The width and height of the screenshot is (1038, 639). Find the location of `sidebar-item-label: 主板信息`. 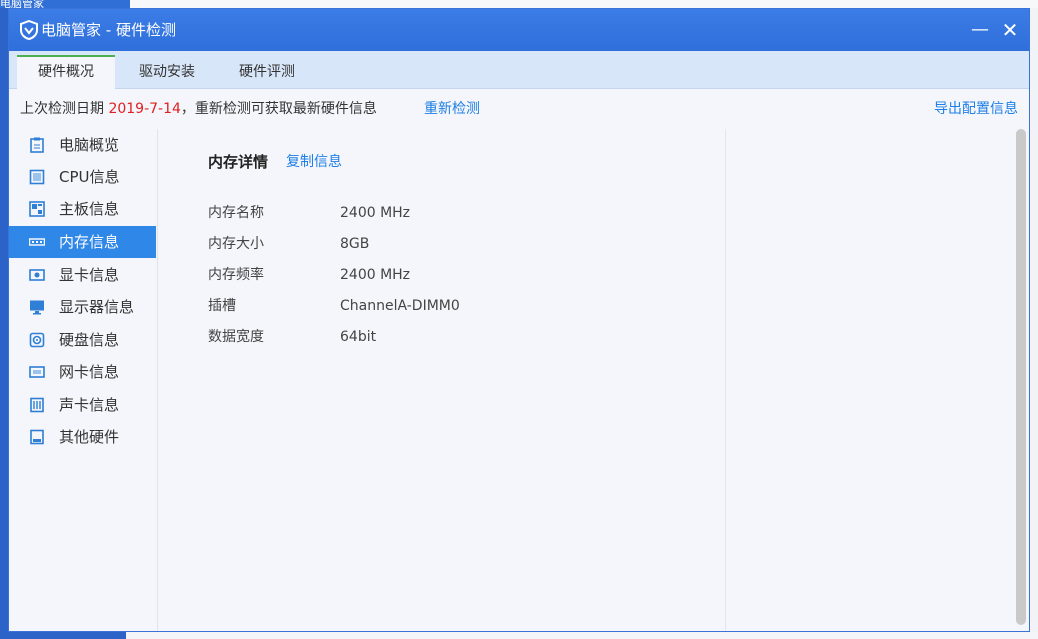

sidebar-item-label: 主板信息 is located at coordinates (89, 209).